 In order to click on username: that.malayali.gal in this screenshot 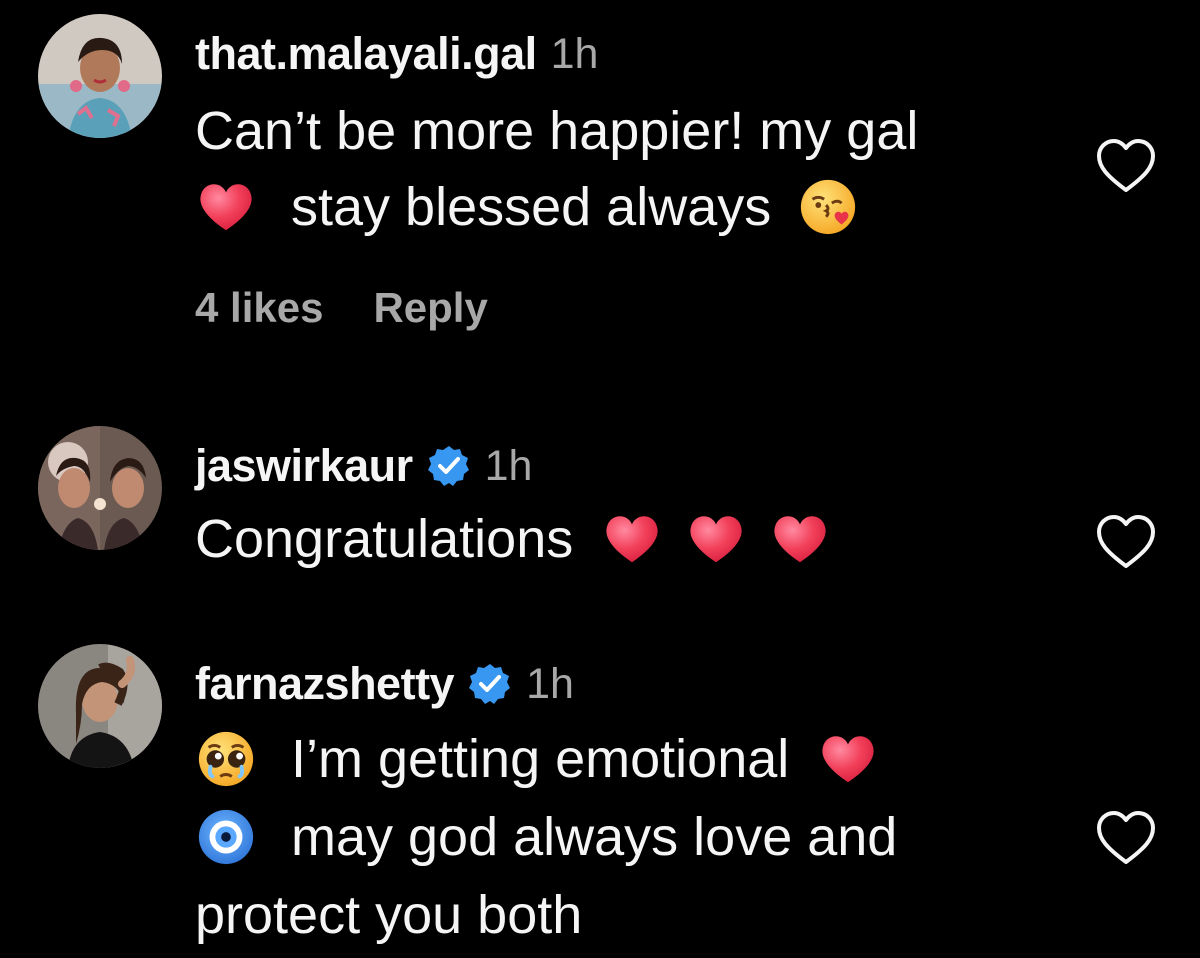, I will do `click(366, 54)`.